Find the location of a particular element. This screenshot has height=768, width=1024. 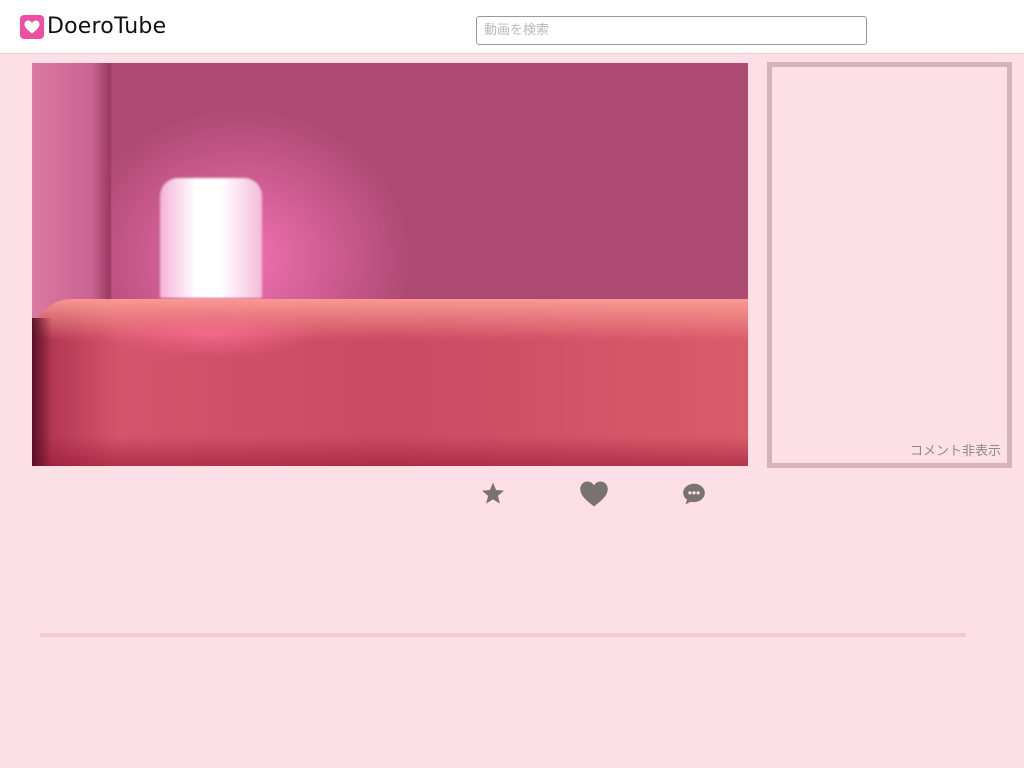

bubble-icon is located at coordinates (694, 494).